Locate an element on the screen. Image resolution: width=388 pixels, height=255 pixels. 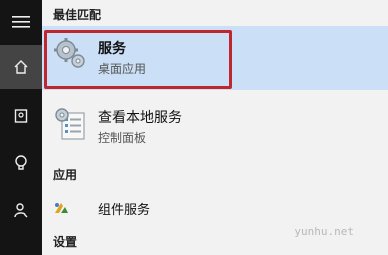
app-component-services: 组件服务 is located at coordinates (215, 208).